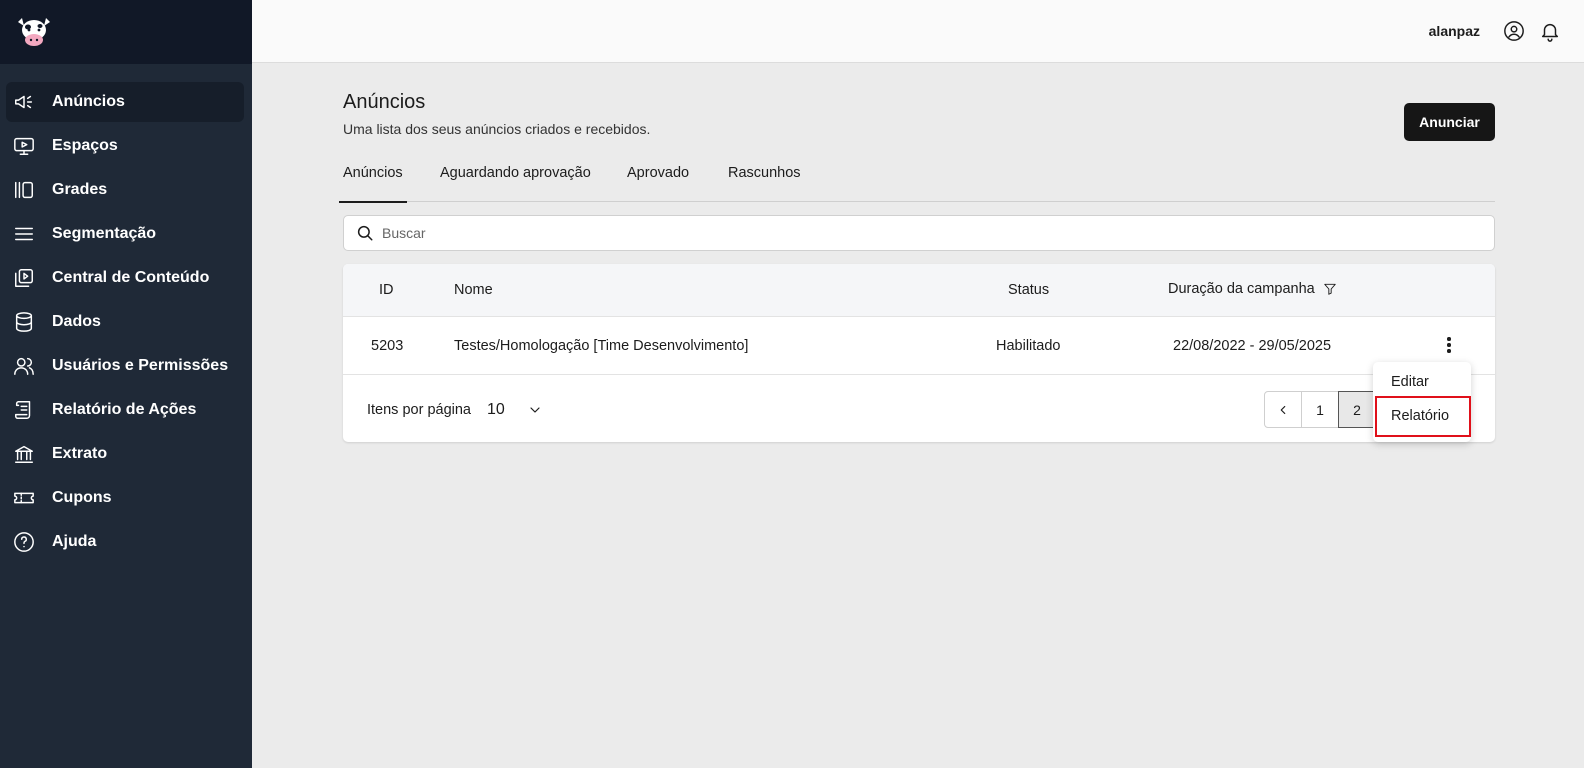  What do you see at coordinates (34, 32) in the screenshot?
I see `cow-logo-icon` at bounding box center [34, 32].